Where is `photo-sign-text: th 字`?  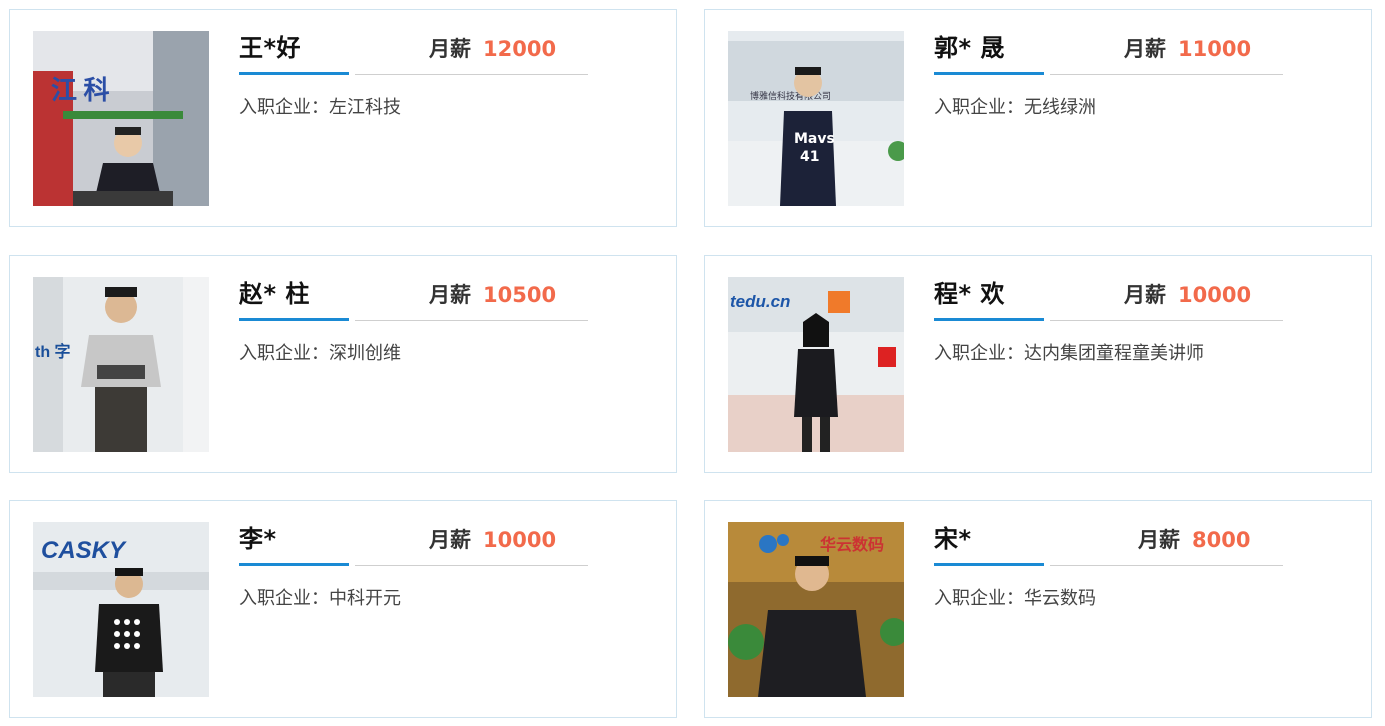 photo-sign-text: th 字 is located at coordinates (53, 351).